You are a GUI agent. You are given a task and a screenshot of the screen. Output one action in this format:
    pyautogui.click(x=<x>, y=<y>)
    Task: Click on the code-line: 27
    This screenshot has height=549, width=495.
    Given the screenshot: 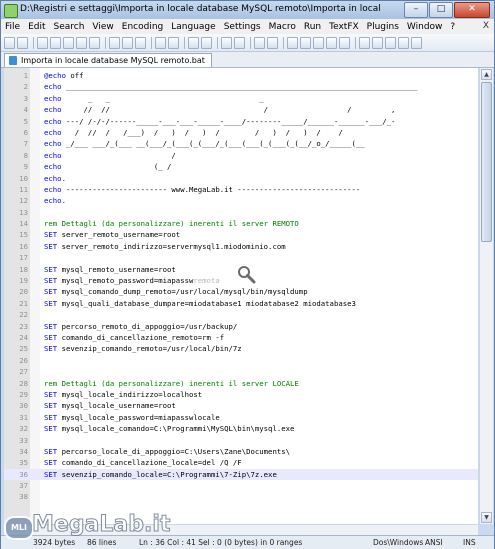 What is the action you would take?
    pyautogui.click(x=241, y=371)
    